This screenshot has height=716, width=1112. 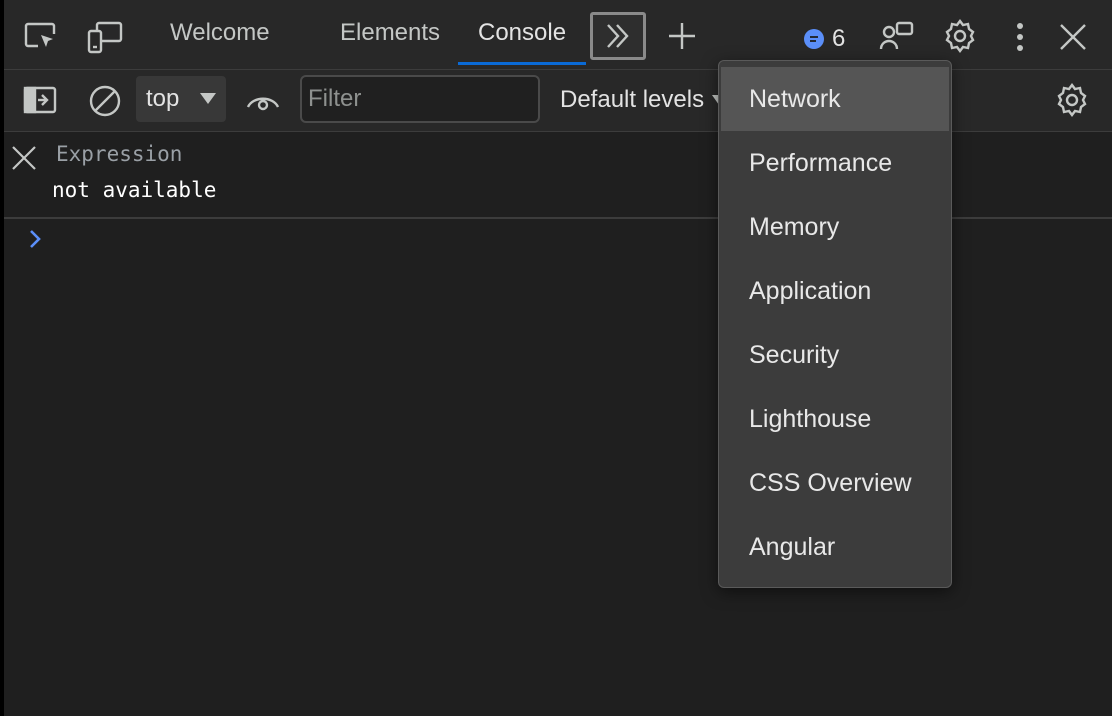 What do you see at coordinates (821, 162) in the screenshot?
I see `menu-item-label: Performance` at bounding box center [821, 162].